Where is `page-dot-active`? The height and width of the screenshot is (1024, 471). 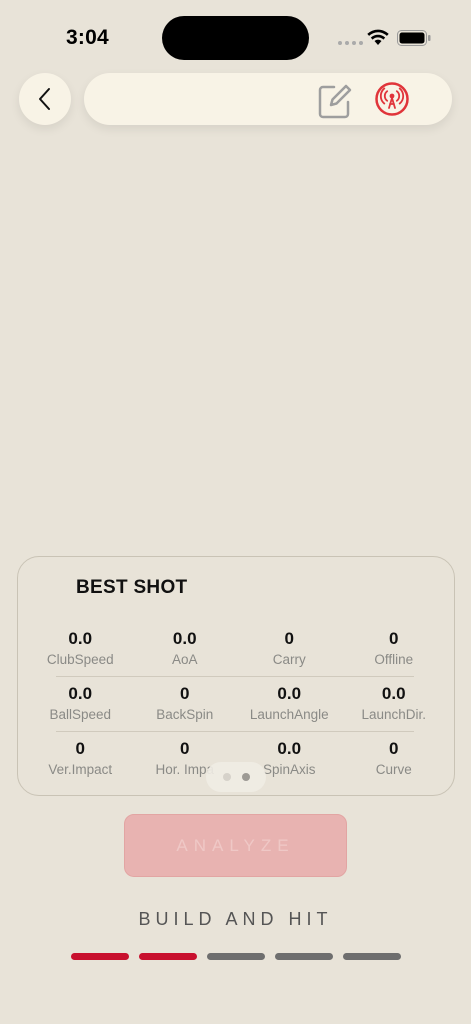
page-dot-active is located at coordinates (245, 777).